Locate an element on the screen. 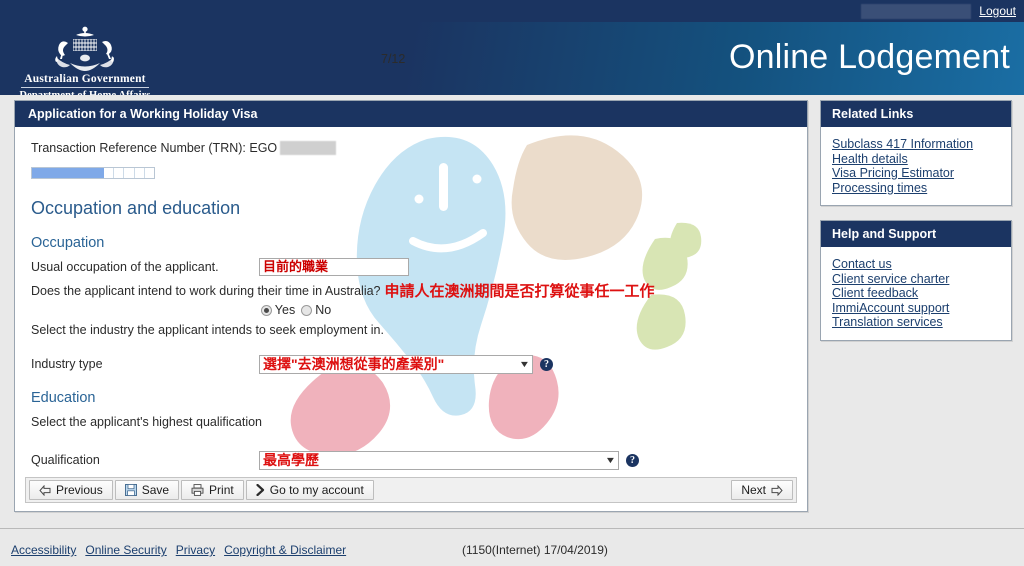 This screenshot has height=566, width=1024. step-counter: 7/12 is located at coordinates (393, 59).